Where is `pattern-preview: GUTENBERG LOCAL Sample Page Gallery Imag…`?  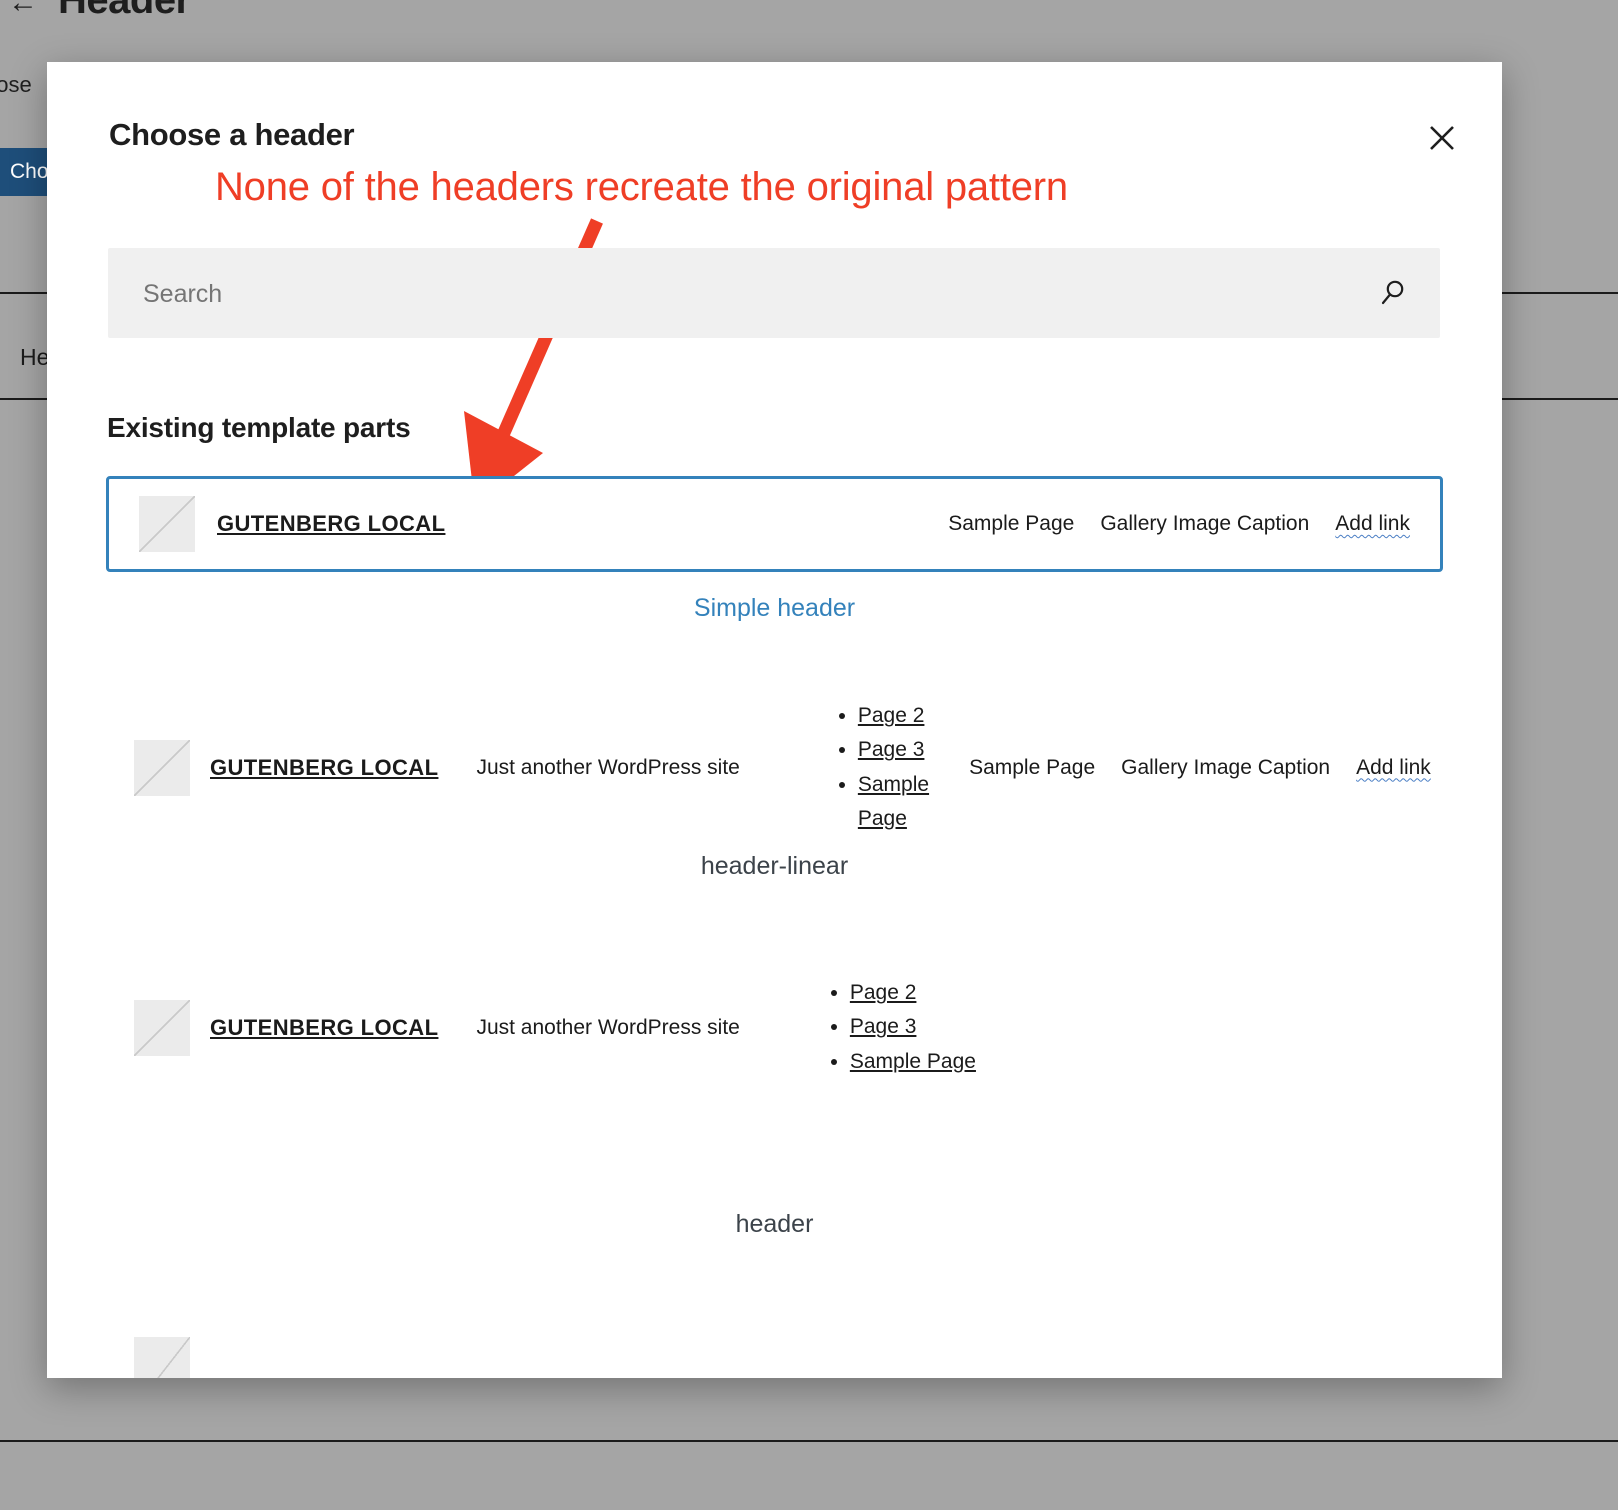 pattern-preview: GUTENBERG LOCAL Sample Page Gallery Imag… is located at coordinates (774, 524).